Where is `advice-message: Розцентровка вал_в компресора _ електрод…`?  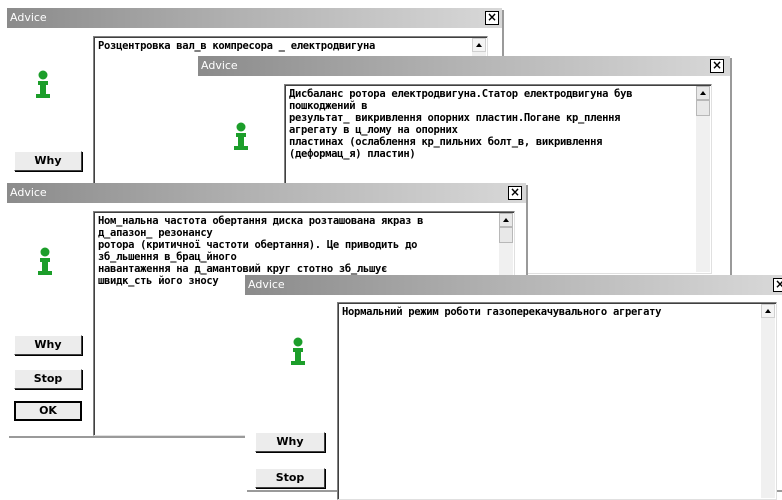 advice-message: Розцентровка вал_в компресора _ електрод… is located at coordinates (236, 46).